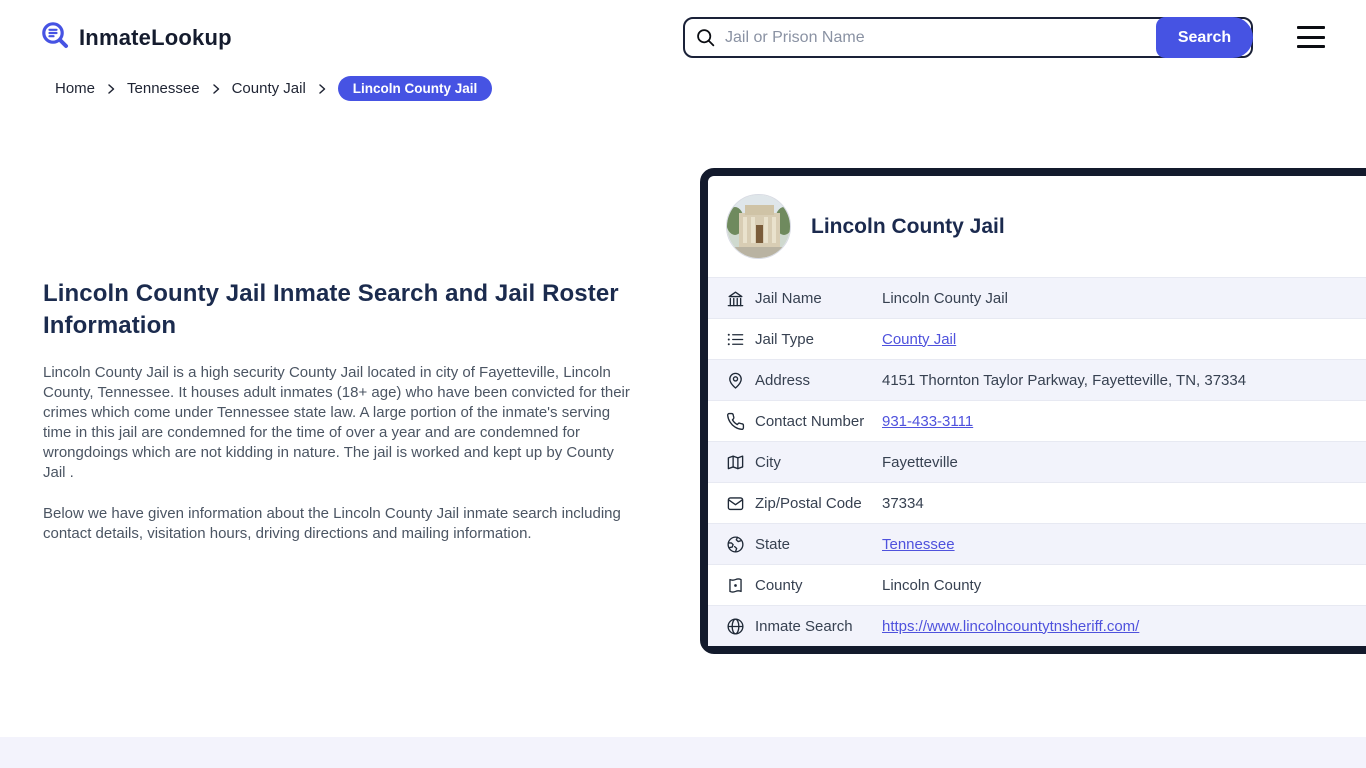  What do you see at coordinates (945, 298) in the screenshot?
I see `row-value: Lincoln County Jail` at bounding box center [945, 298].